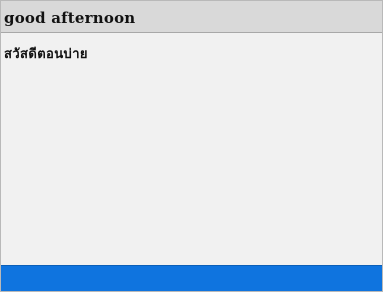  I want to click on bottom-status-bar, so click(191, 278).